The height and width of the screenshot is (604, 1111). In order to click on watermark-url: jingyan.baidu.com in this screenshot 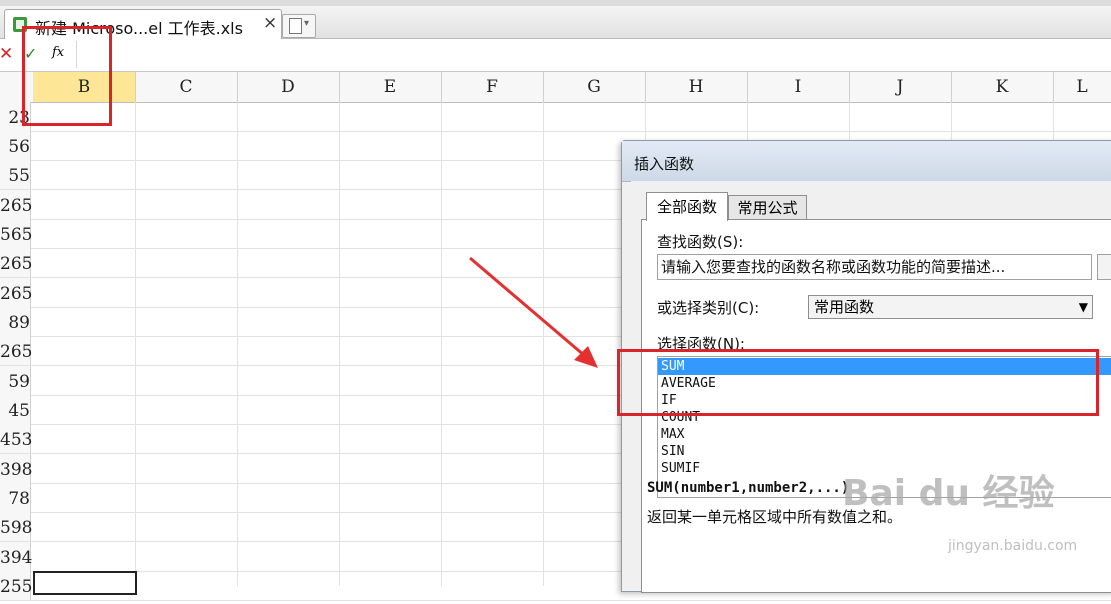, I will do `click(1013, 546)`.